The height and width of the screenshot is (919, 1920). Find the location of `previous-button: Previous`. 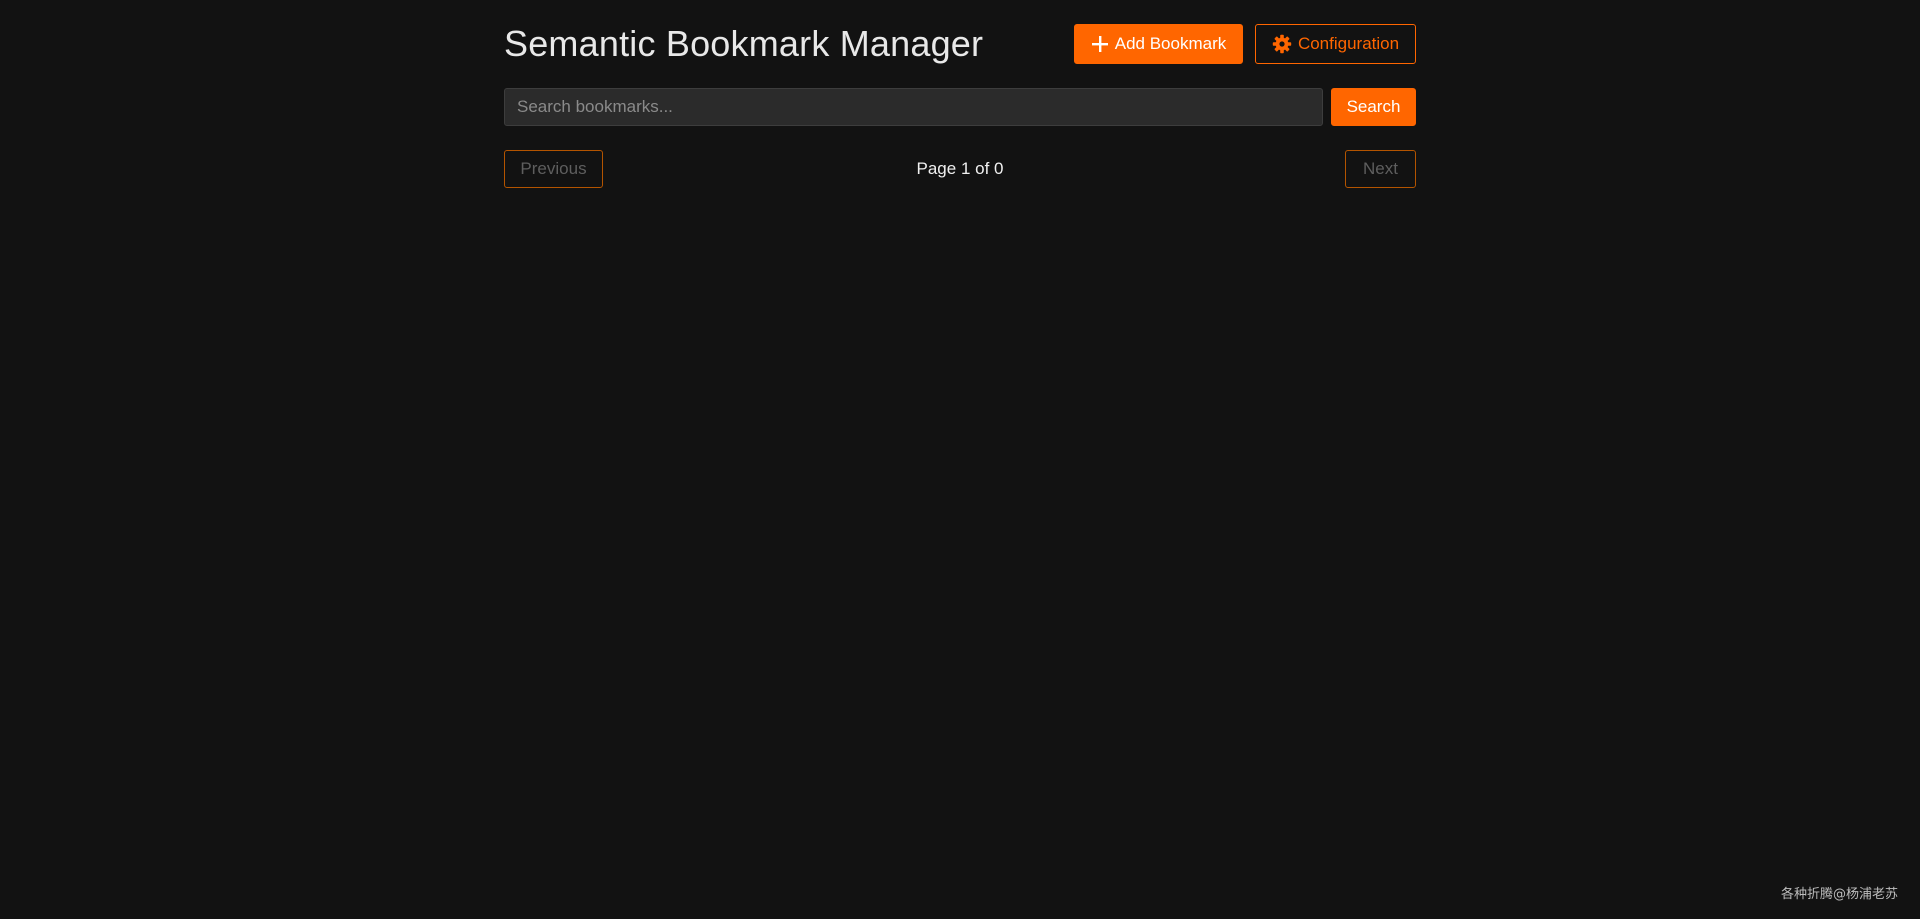

previous-button: Previous is located at coordinates (553, 169).